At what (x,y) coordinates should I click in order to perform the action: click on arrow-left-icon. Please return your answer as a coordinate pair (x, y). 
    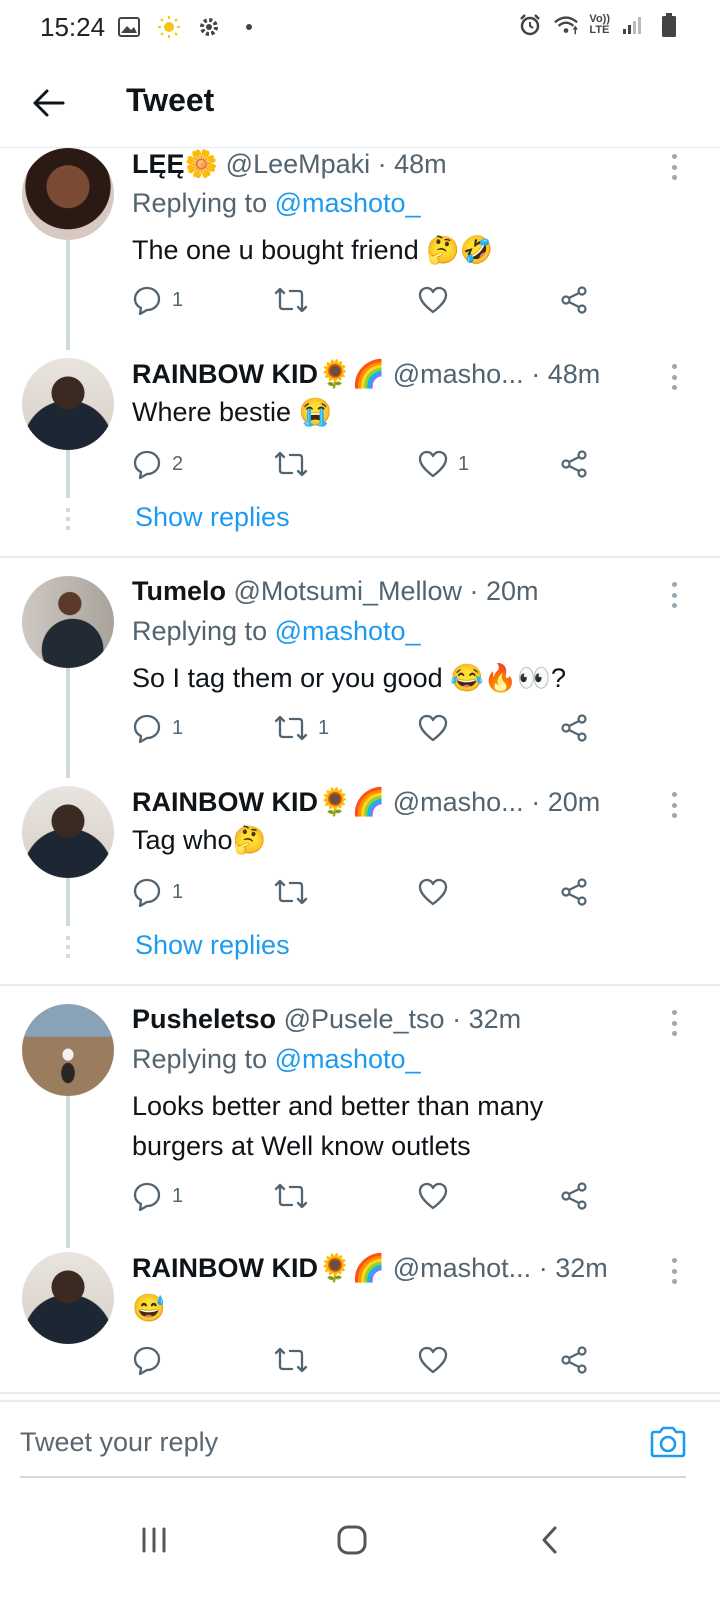
    Looking at the image, I should click on (49, 103).